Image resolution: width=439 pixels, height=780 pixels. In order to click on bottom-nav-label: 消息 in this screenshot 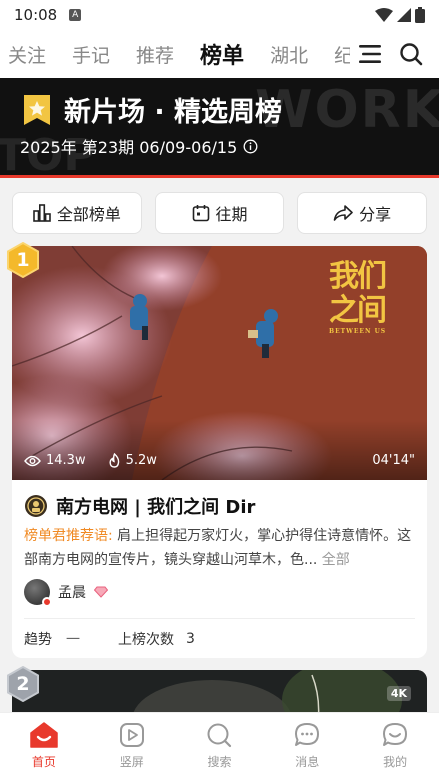, I will do `click(307, 762)`.